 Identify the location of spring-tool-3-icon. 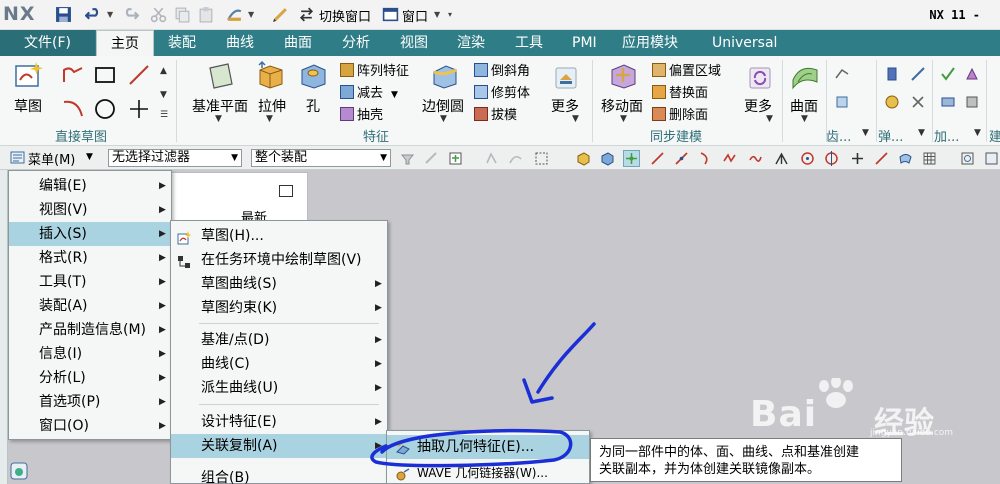
(918, 74).